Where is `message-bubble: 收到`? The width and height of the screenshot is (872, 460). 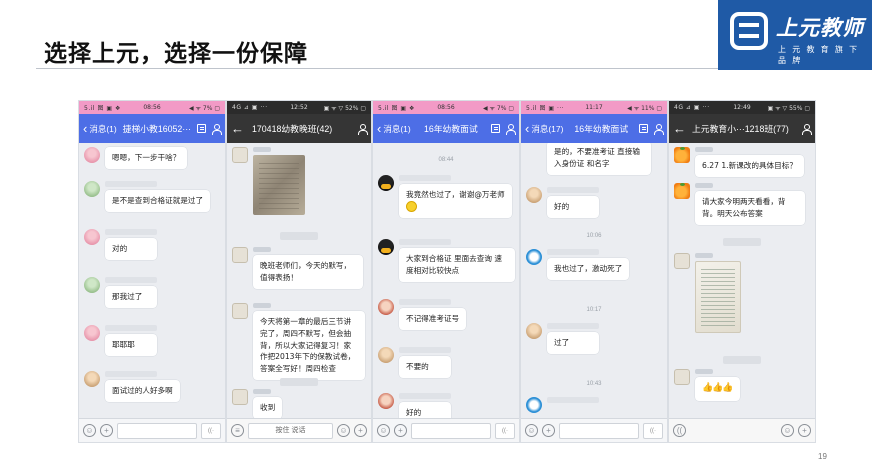
message-bubble: 收到 is located at coordinates (268, 407).